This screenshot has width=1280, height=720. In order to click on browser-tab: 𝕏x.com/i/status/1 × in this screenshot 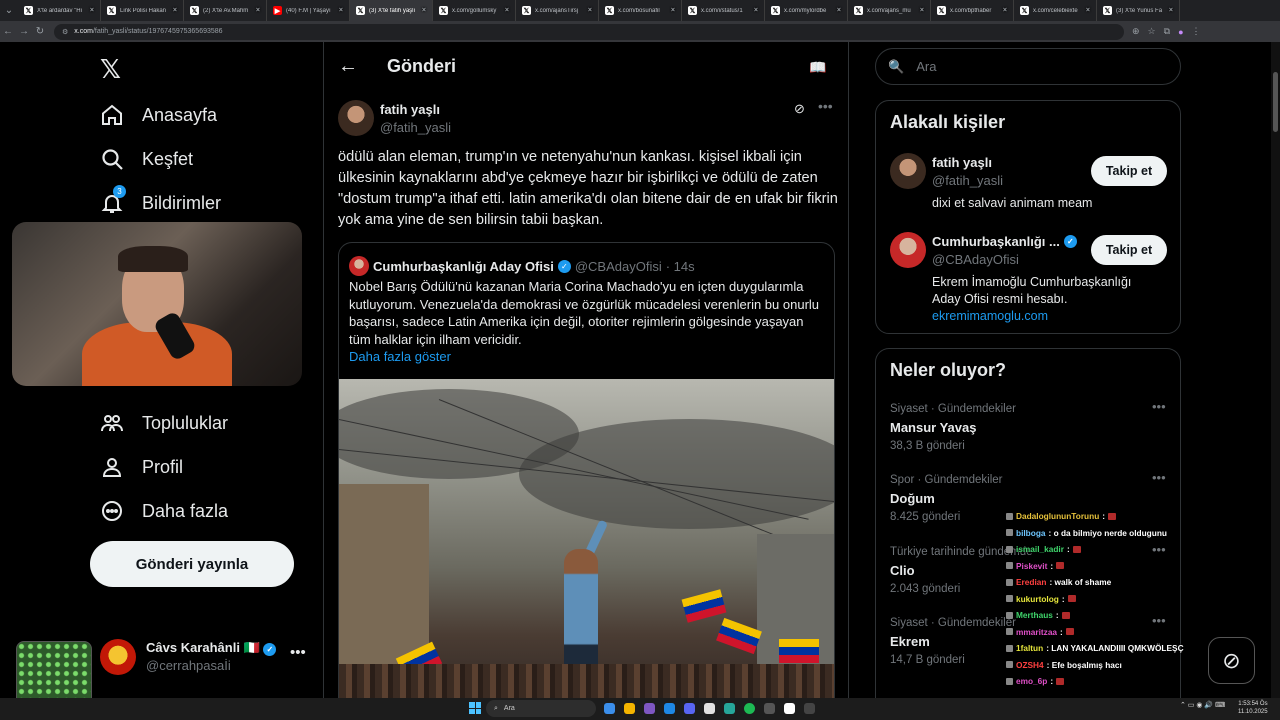, I will do `click(723, 10)`.